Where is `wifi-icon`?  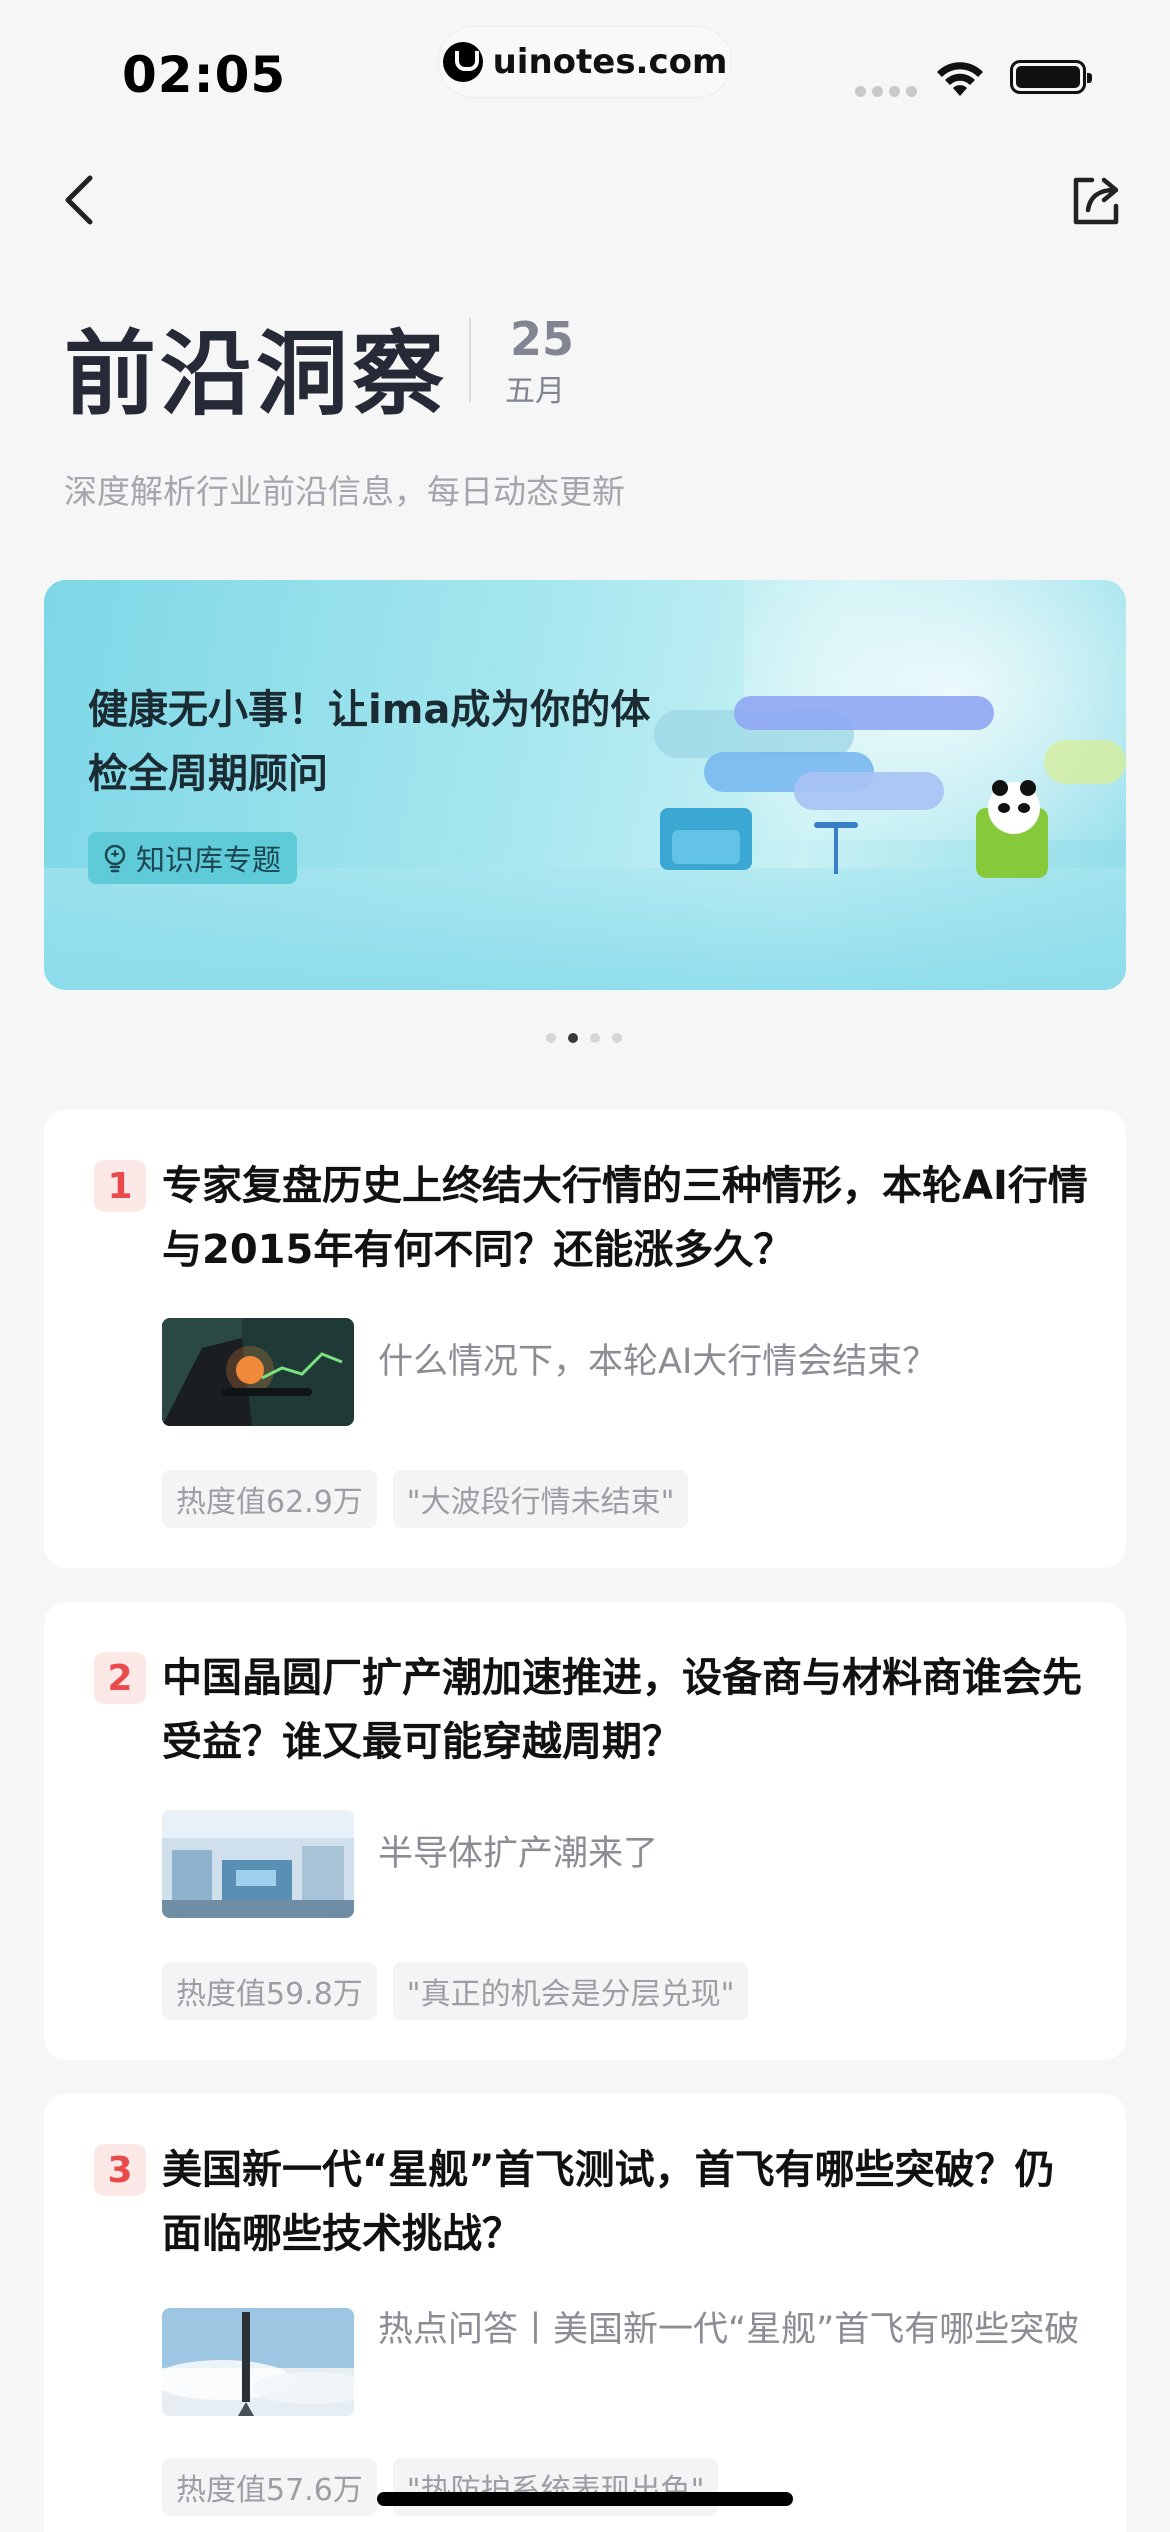 wifi-icon is located at coordinates (960, 79).